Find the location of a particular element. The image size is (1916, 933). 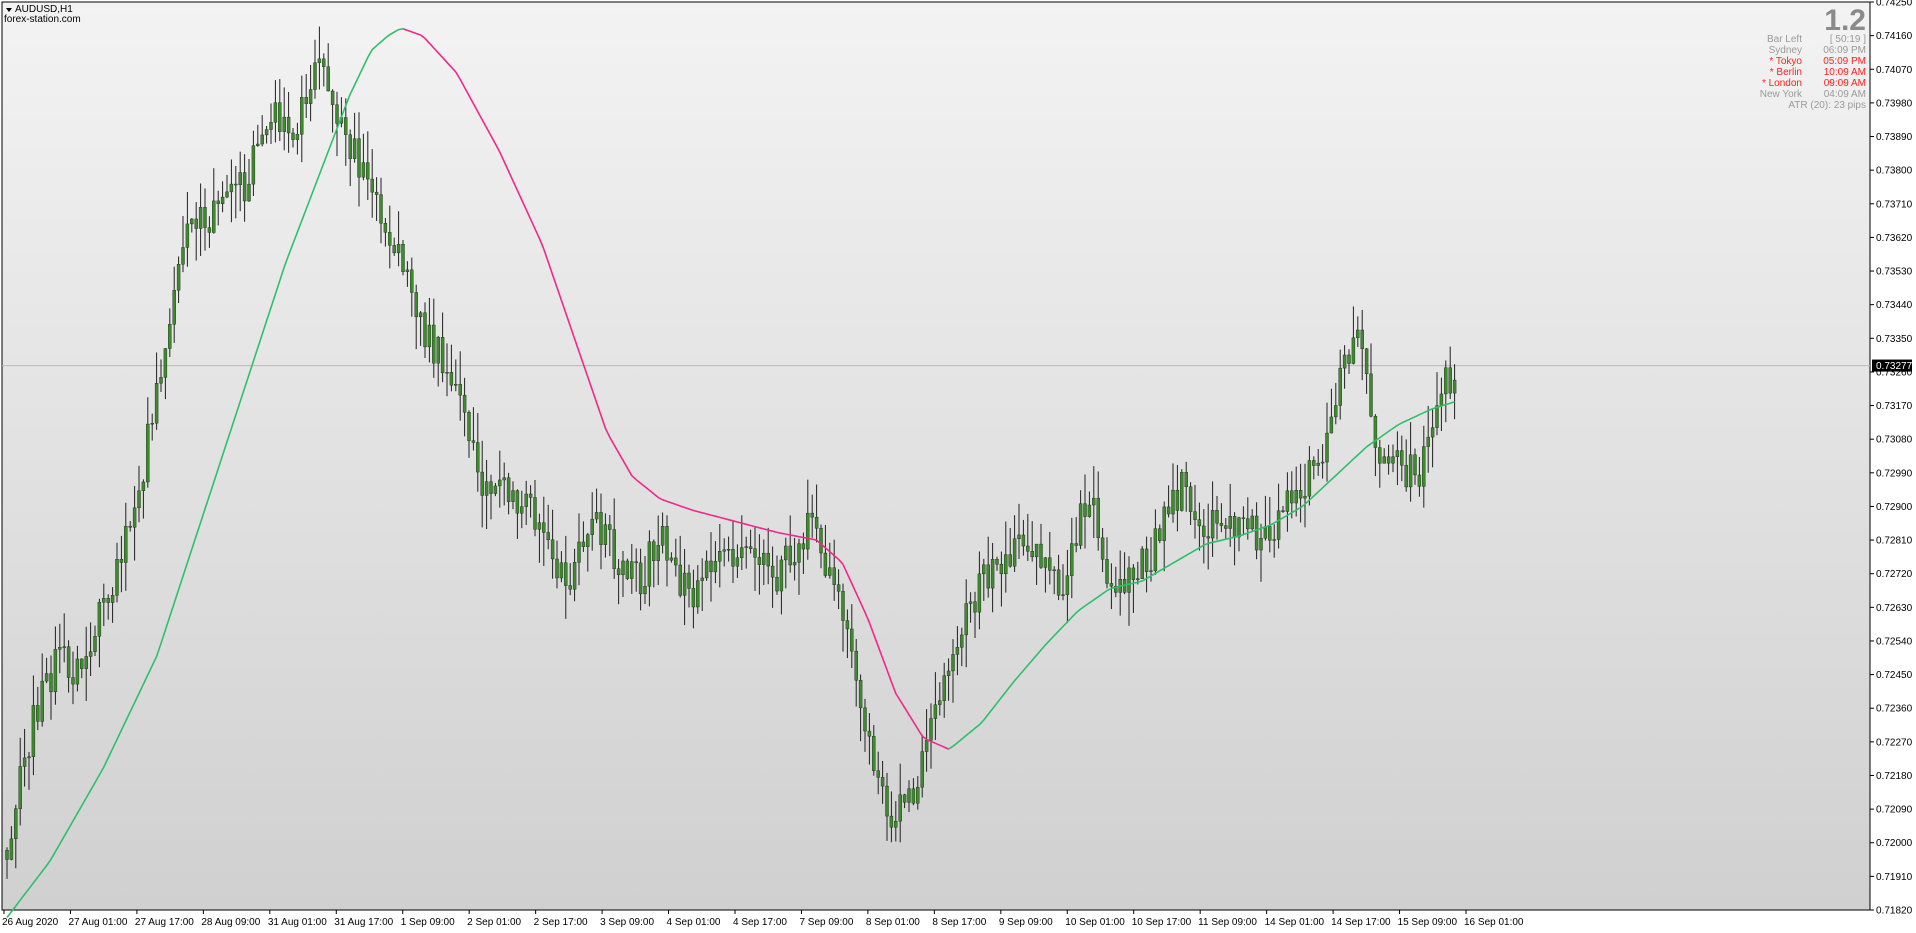

y-tick-label: 0.73170 is located at coordinates (1894, 406).